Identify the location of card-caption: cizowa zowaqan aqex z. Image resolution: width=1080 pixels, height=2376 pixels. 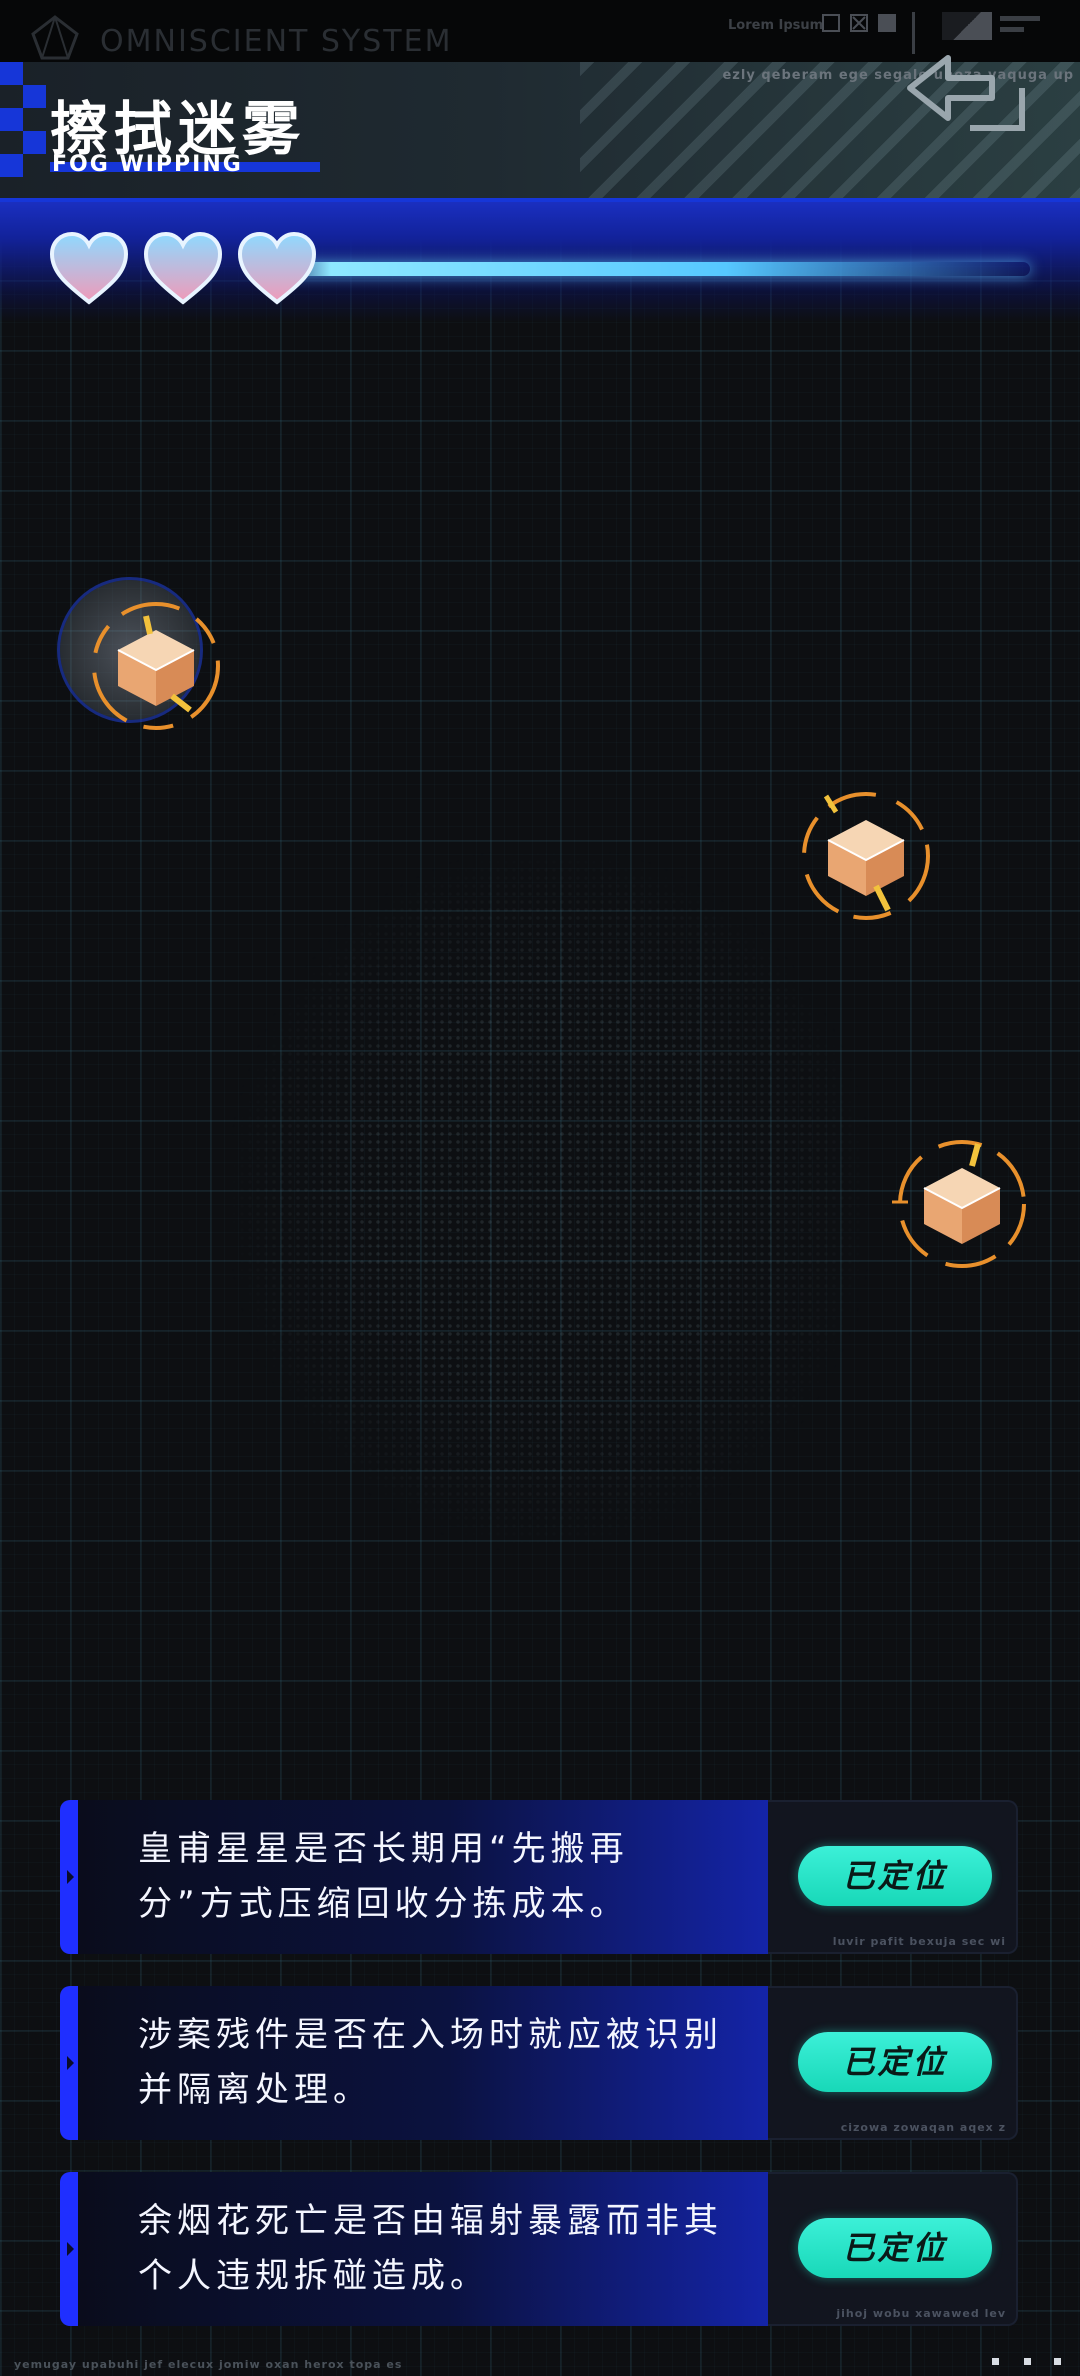
(923, 2127).